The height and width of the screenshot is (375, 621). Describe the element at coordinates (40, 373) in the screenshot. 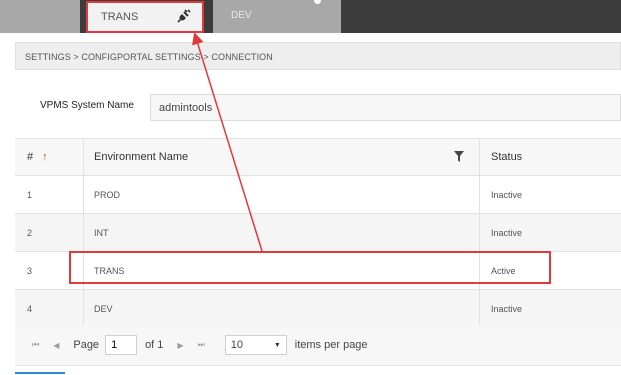

I see `footer-link-underline` at that location.